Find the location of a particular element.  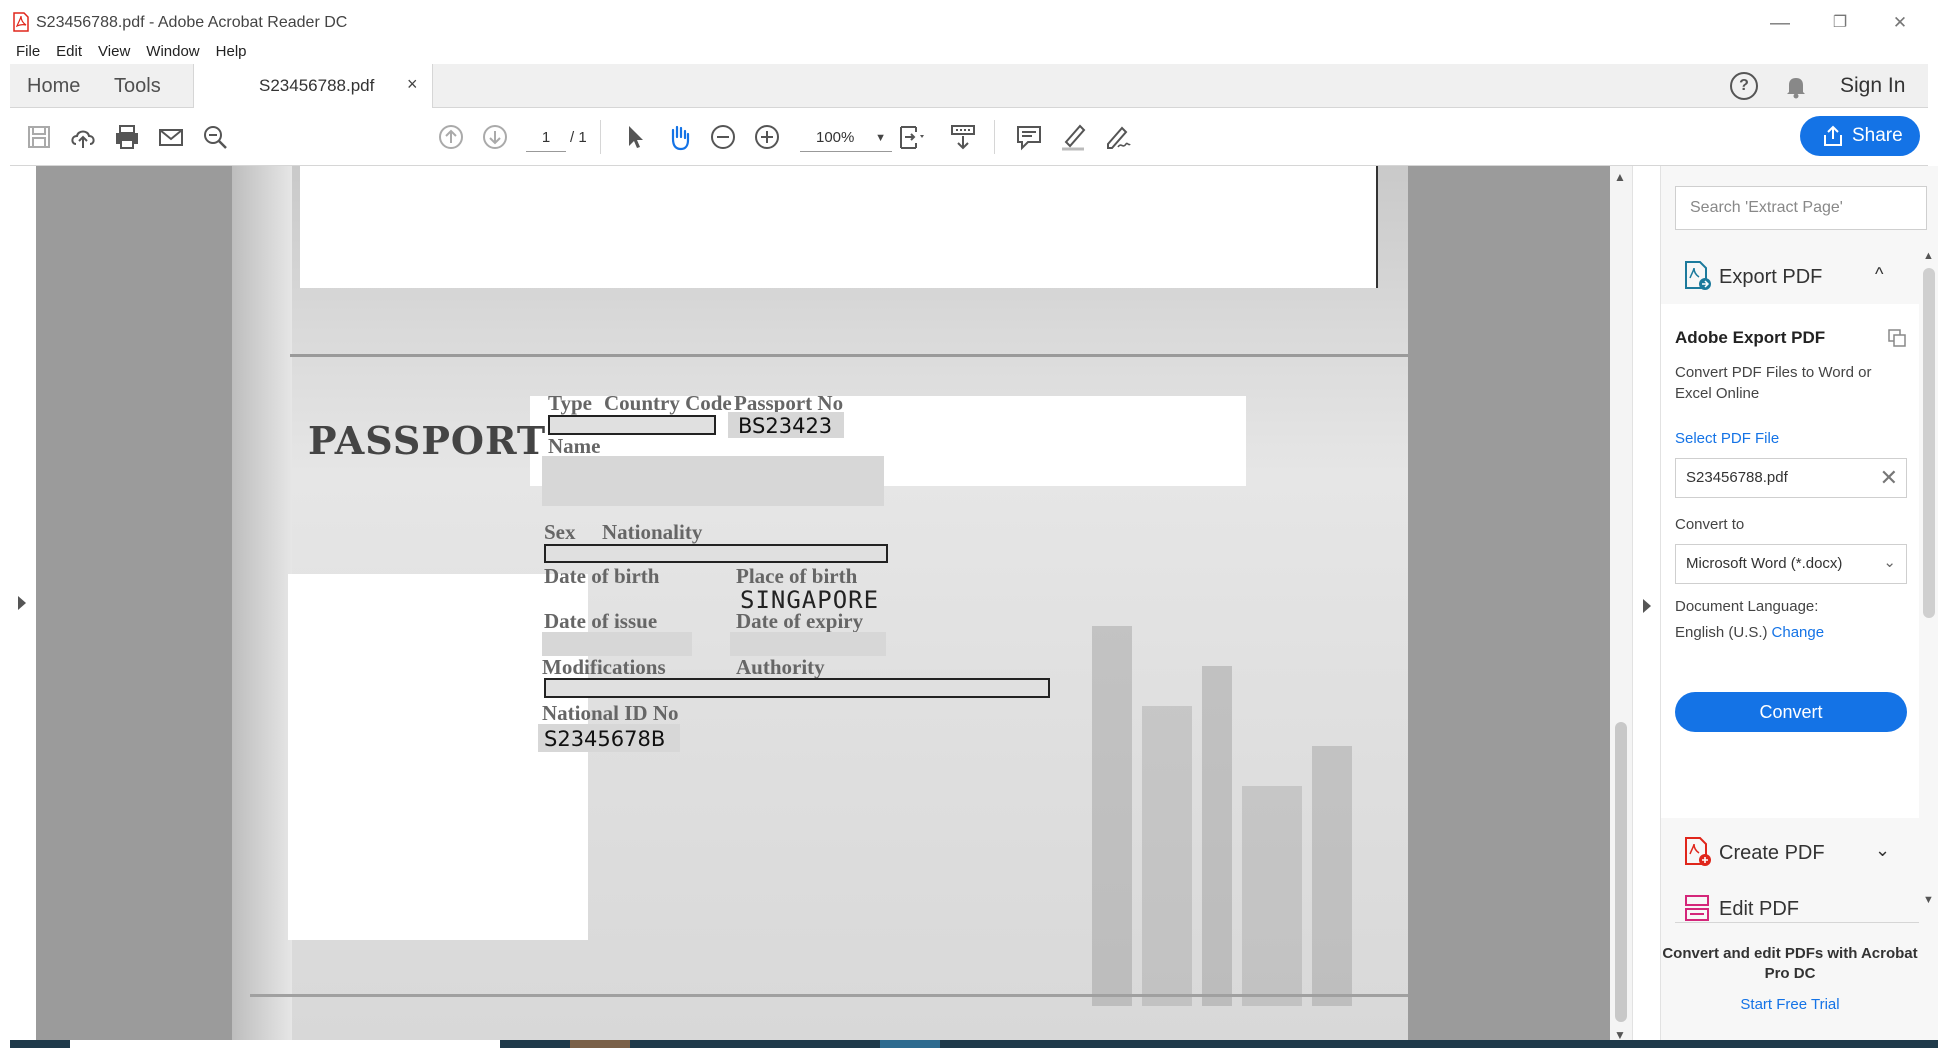

authority-label: Authority is located at coordinates (780, 667).